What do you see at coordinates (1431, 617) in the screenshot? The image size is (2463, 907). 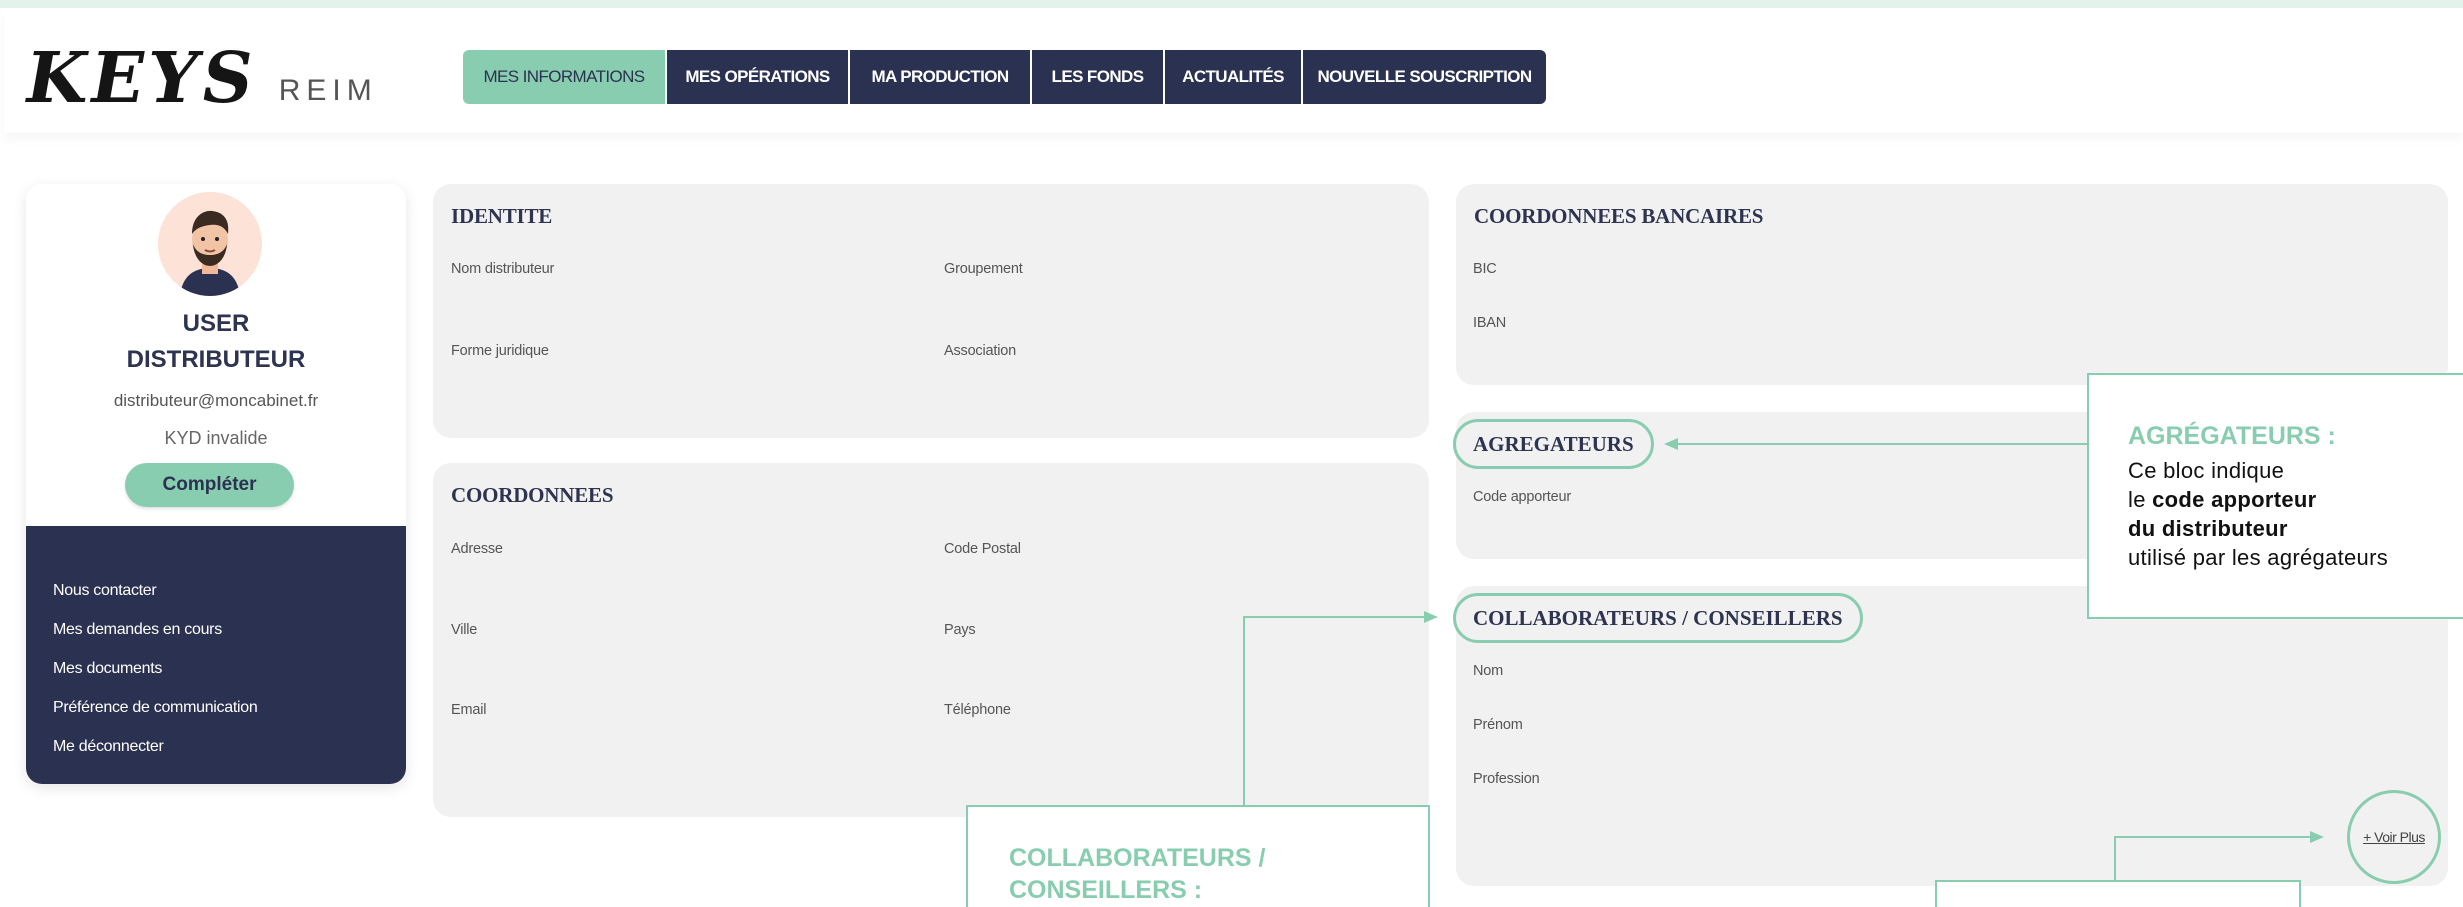 I see `collaborateurs-arrowhead` at bounding box center [1431, 617].